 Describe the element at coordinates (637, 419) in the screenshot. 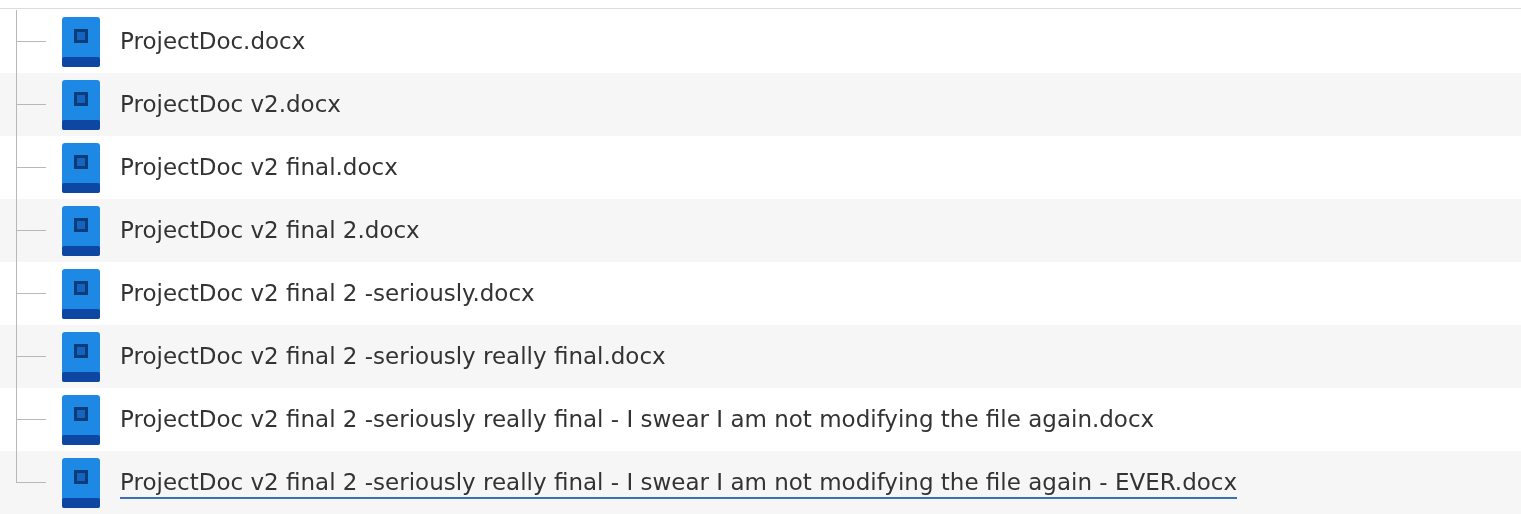

I see `file-name: ProjectDoc v2 final 2 -seriously really final - I swear I am not modifying the file again.docx` at that location.